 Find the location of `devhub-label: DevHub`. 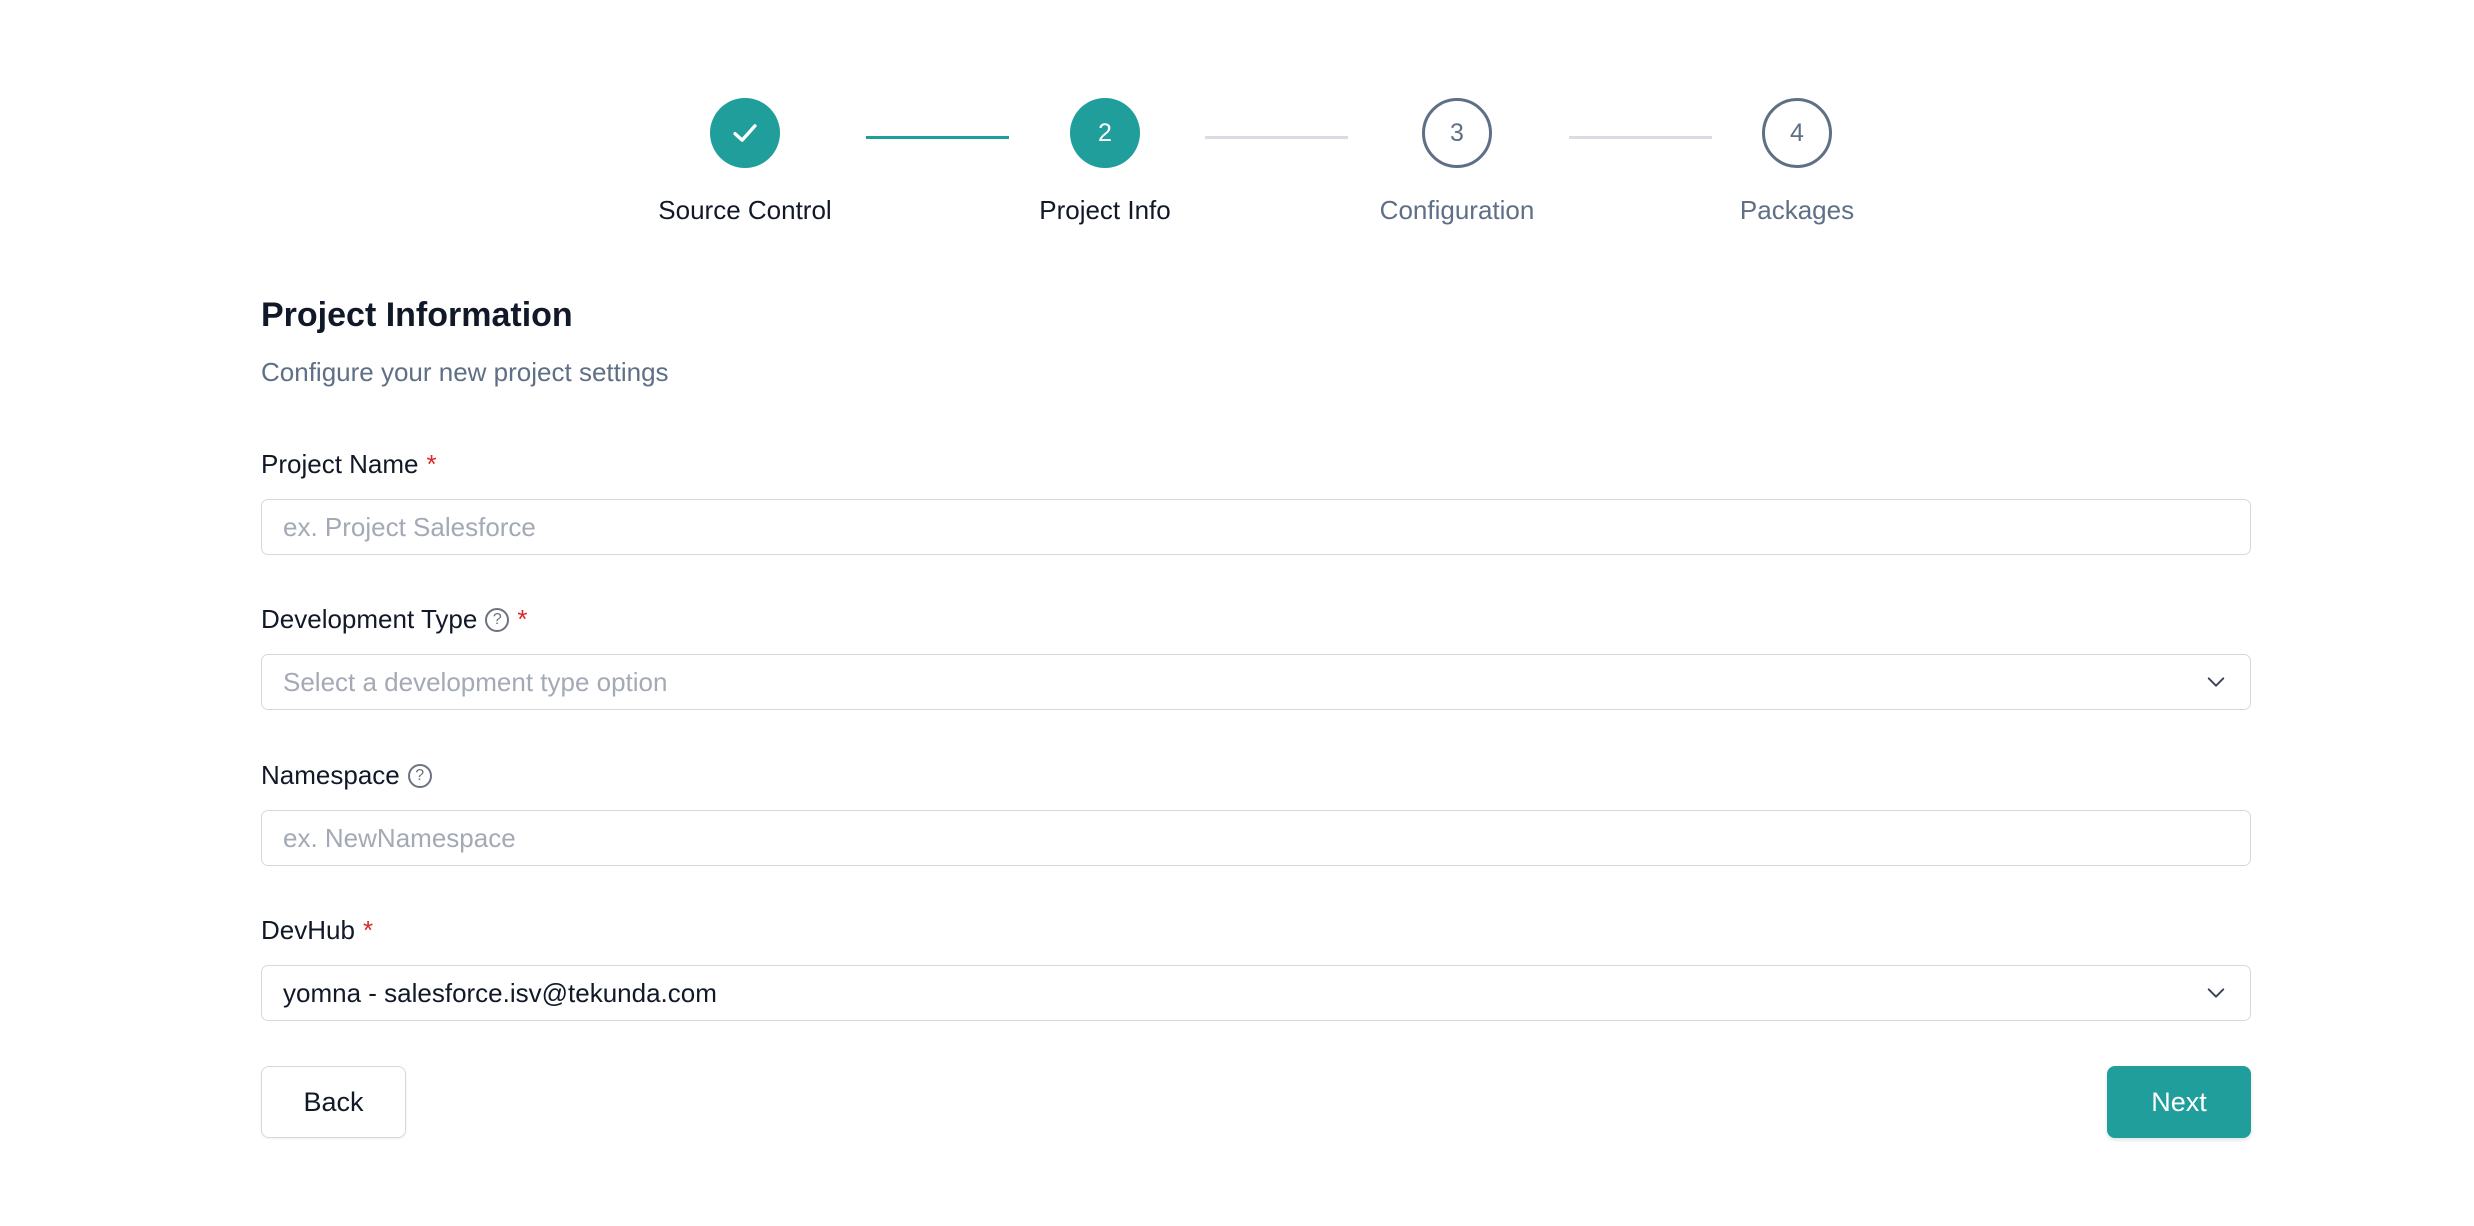

devhub-label: DevHub is located at coordinates (308, 930).